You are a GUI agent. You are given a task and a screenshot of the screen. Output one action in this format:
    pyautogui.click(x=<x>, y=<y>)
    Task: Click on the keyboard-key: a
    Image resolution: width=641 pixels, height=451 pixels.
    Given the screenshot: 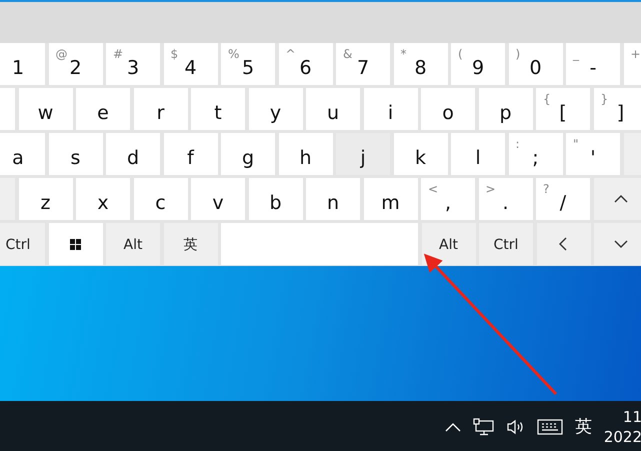 What is the action you would take?
    pyautogui.click(x=22, y=154)
    